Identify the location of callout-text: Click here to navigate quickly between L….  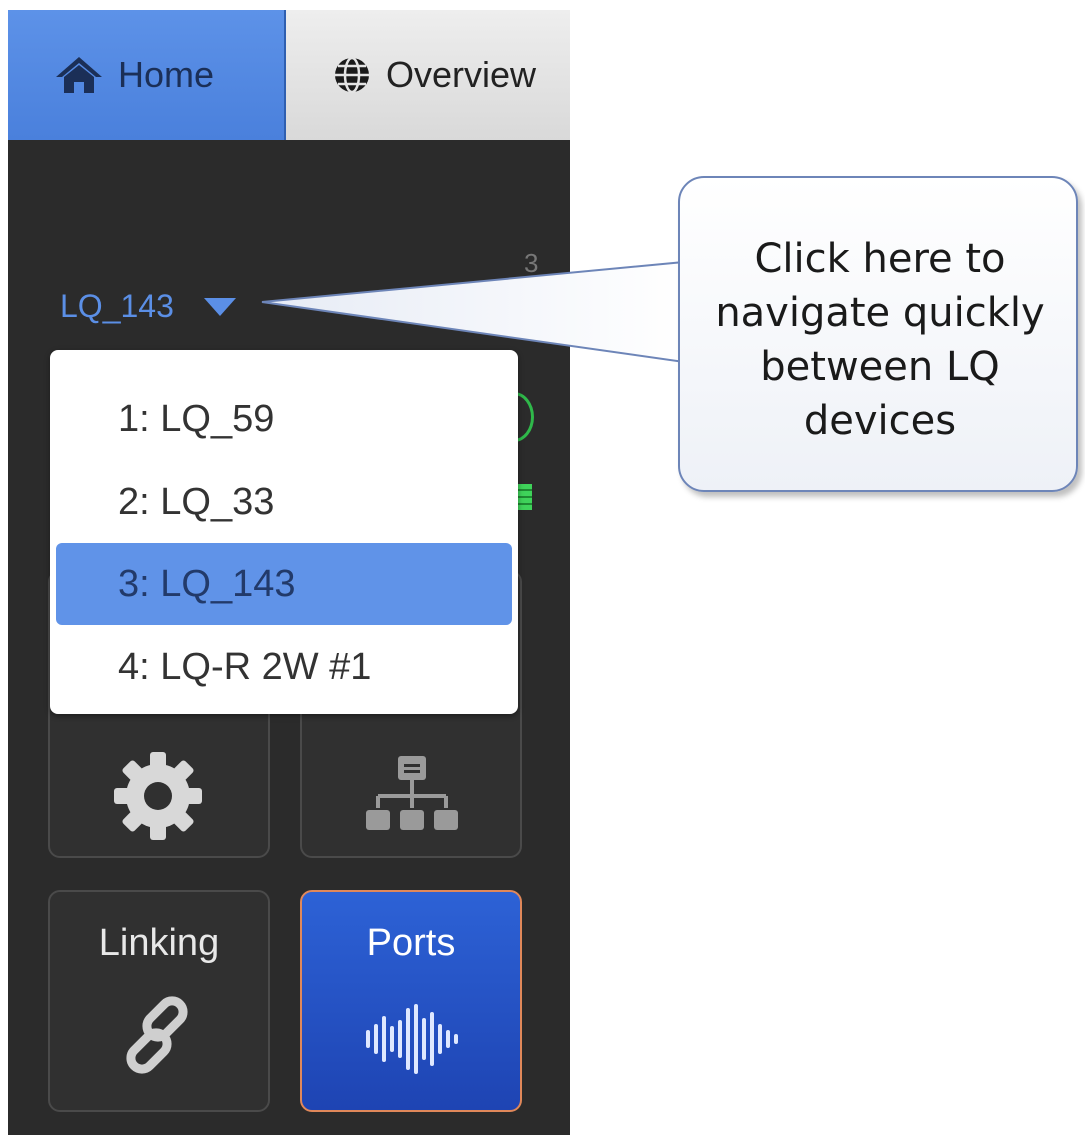
(880, 340).